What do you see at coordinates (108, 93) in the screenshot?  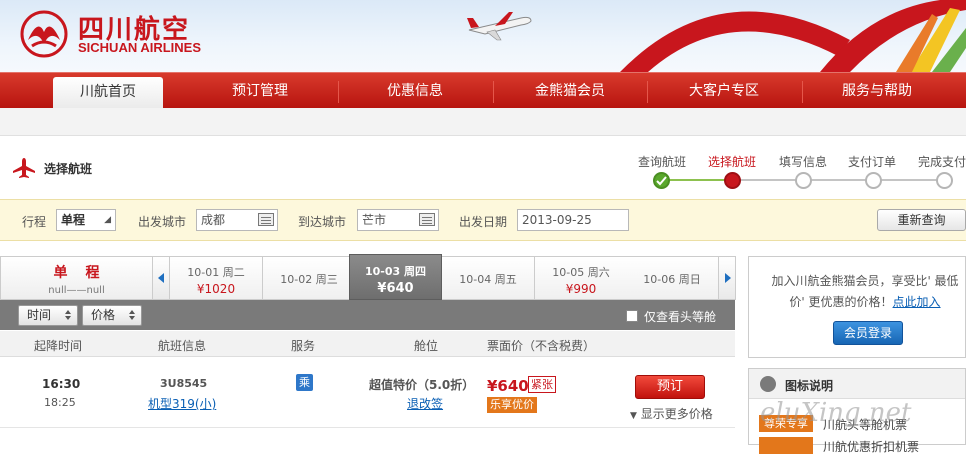 I see `nav-item-home: 川航首页` at bounding box center [108, 93].